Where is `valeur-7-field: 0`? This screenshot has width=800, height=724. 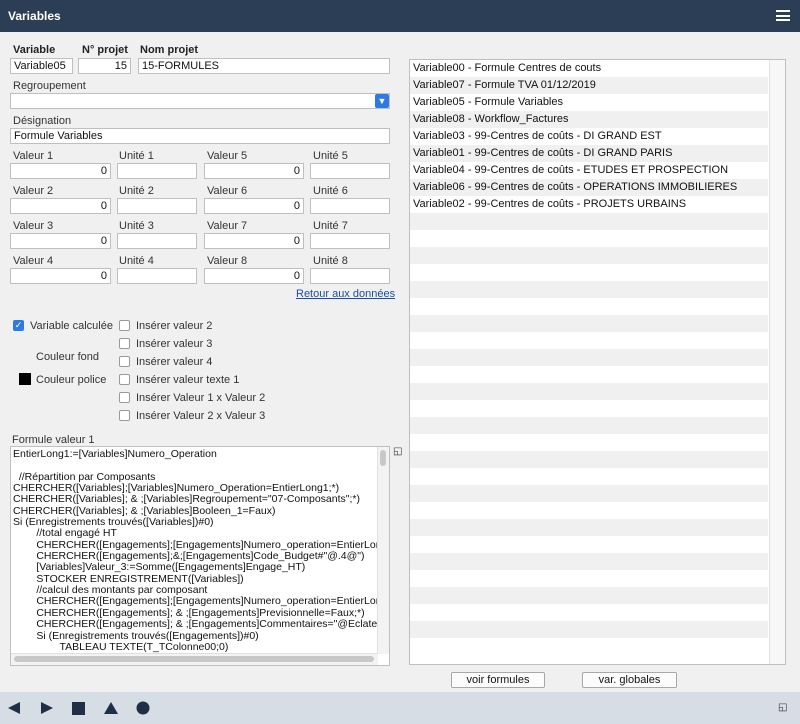 valeur-7-field: 0 is located at coordinates (254, 241).